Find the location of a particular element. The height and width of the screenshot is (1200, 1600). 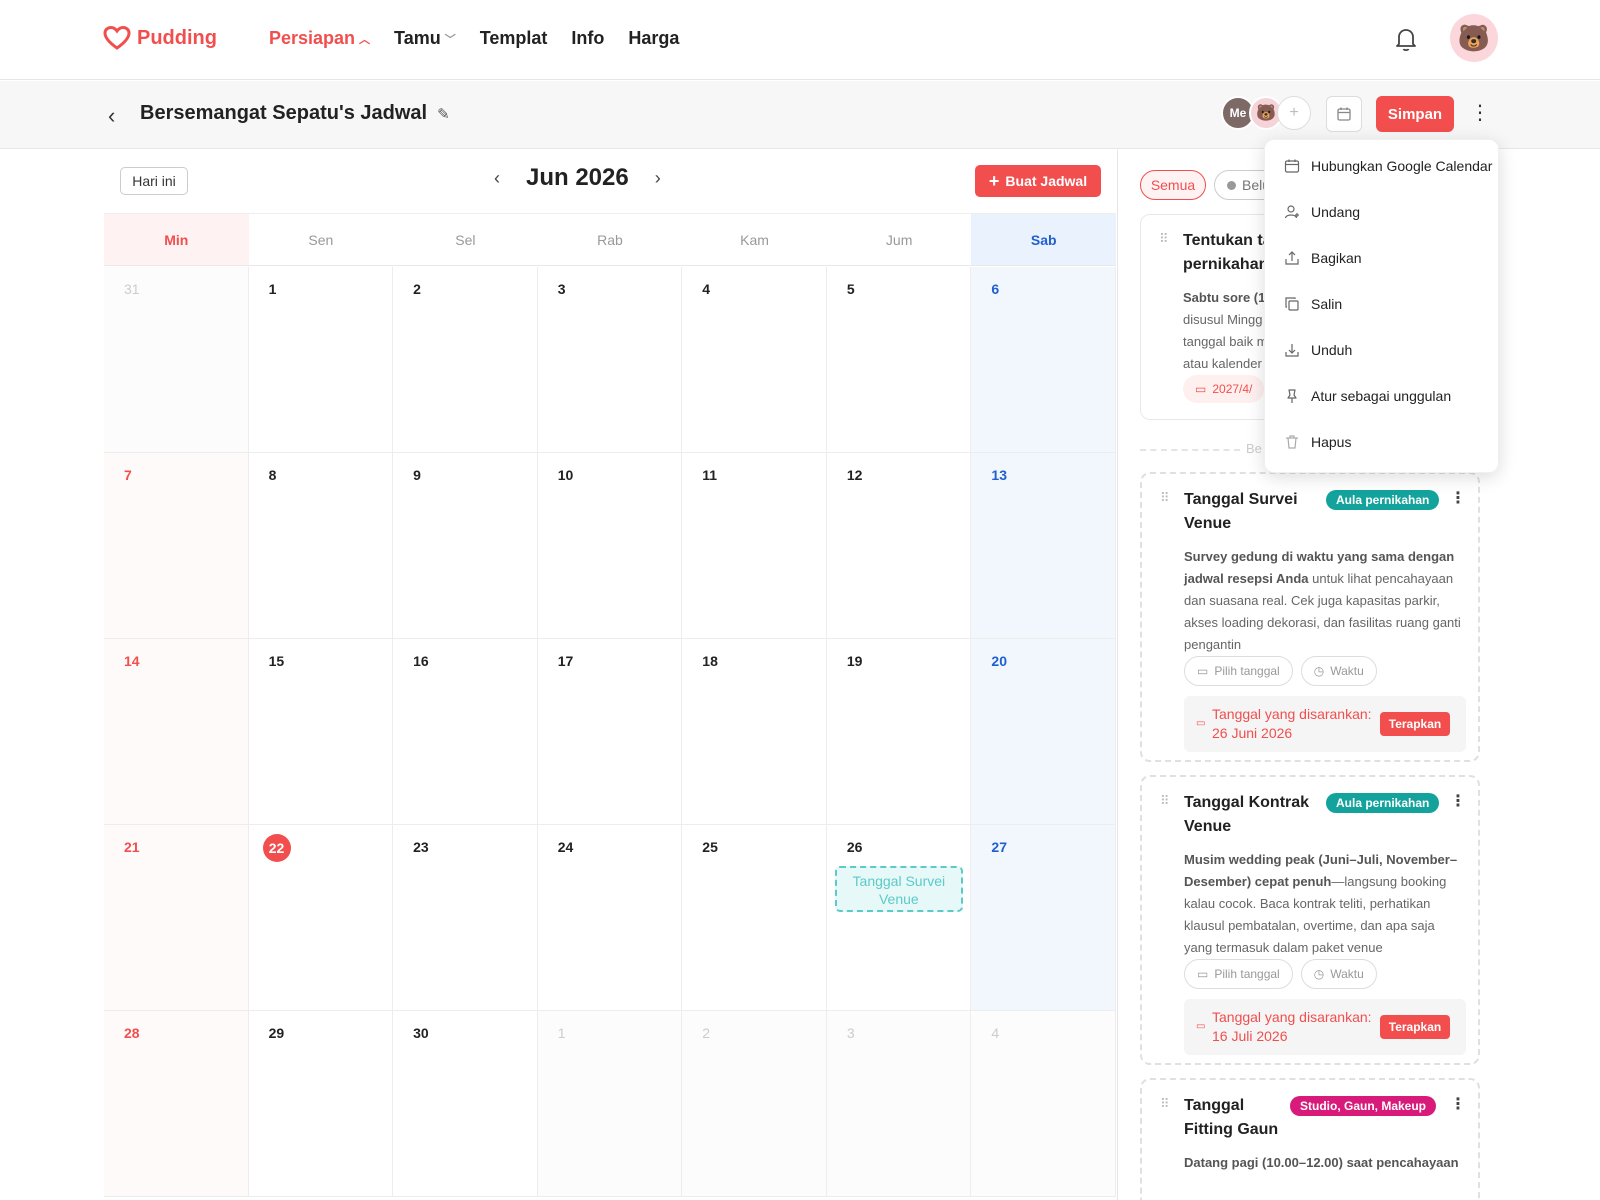

menu-item-copy: Salin is located at coordinates (1382, 304).